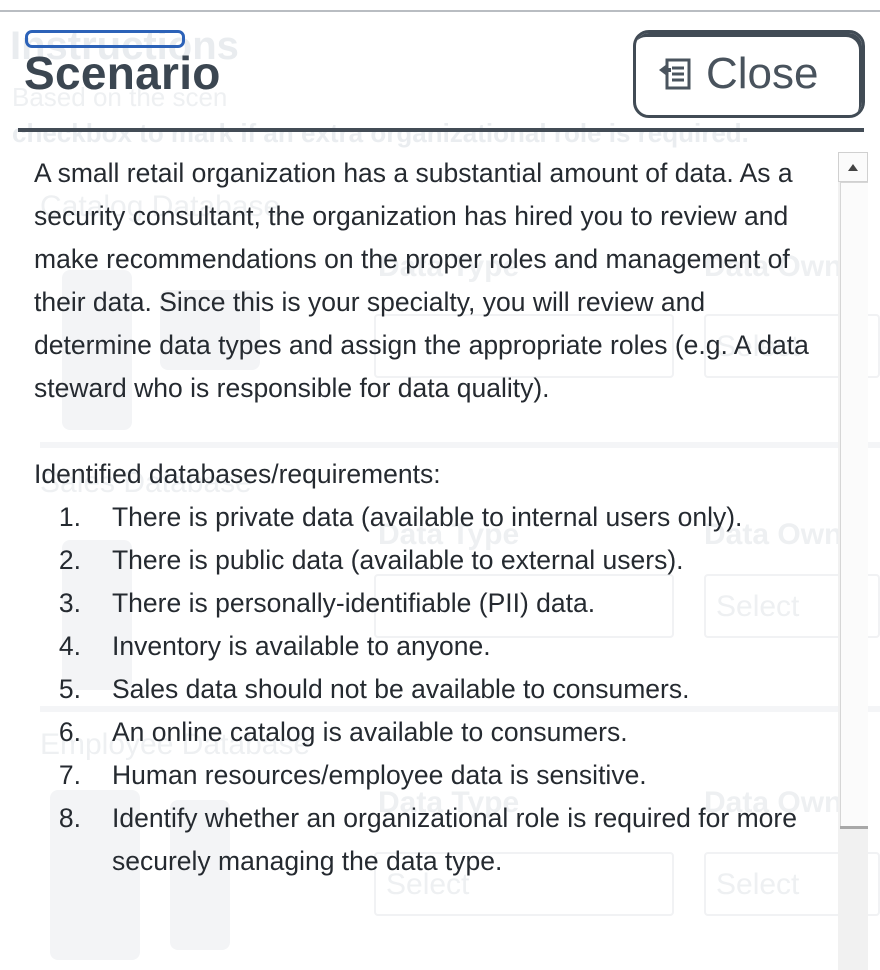 Image resolution: width=880 pixels, height=970 pixels. What do you see at coordinates (675, 74) in the screenshot?
I see `exit-arrow-icon` at bounding box center [675, 74].